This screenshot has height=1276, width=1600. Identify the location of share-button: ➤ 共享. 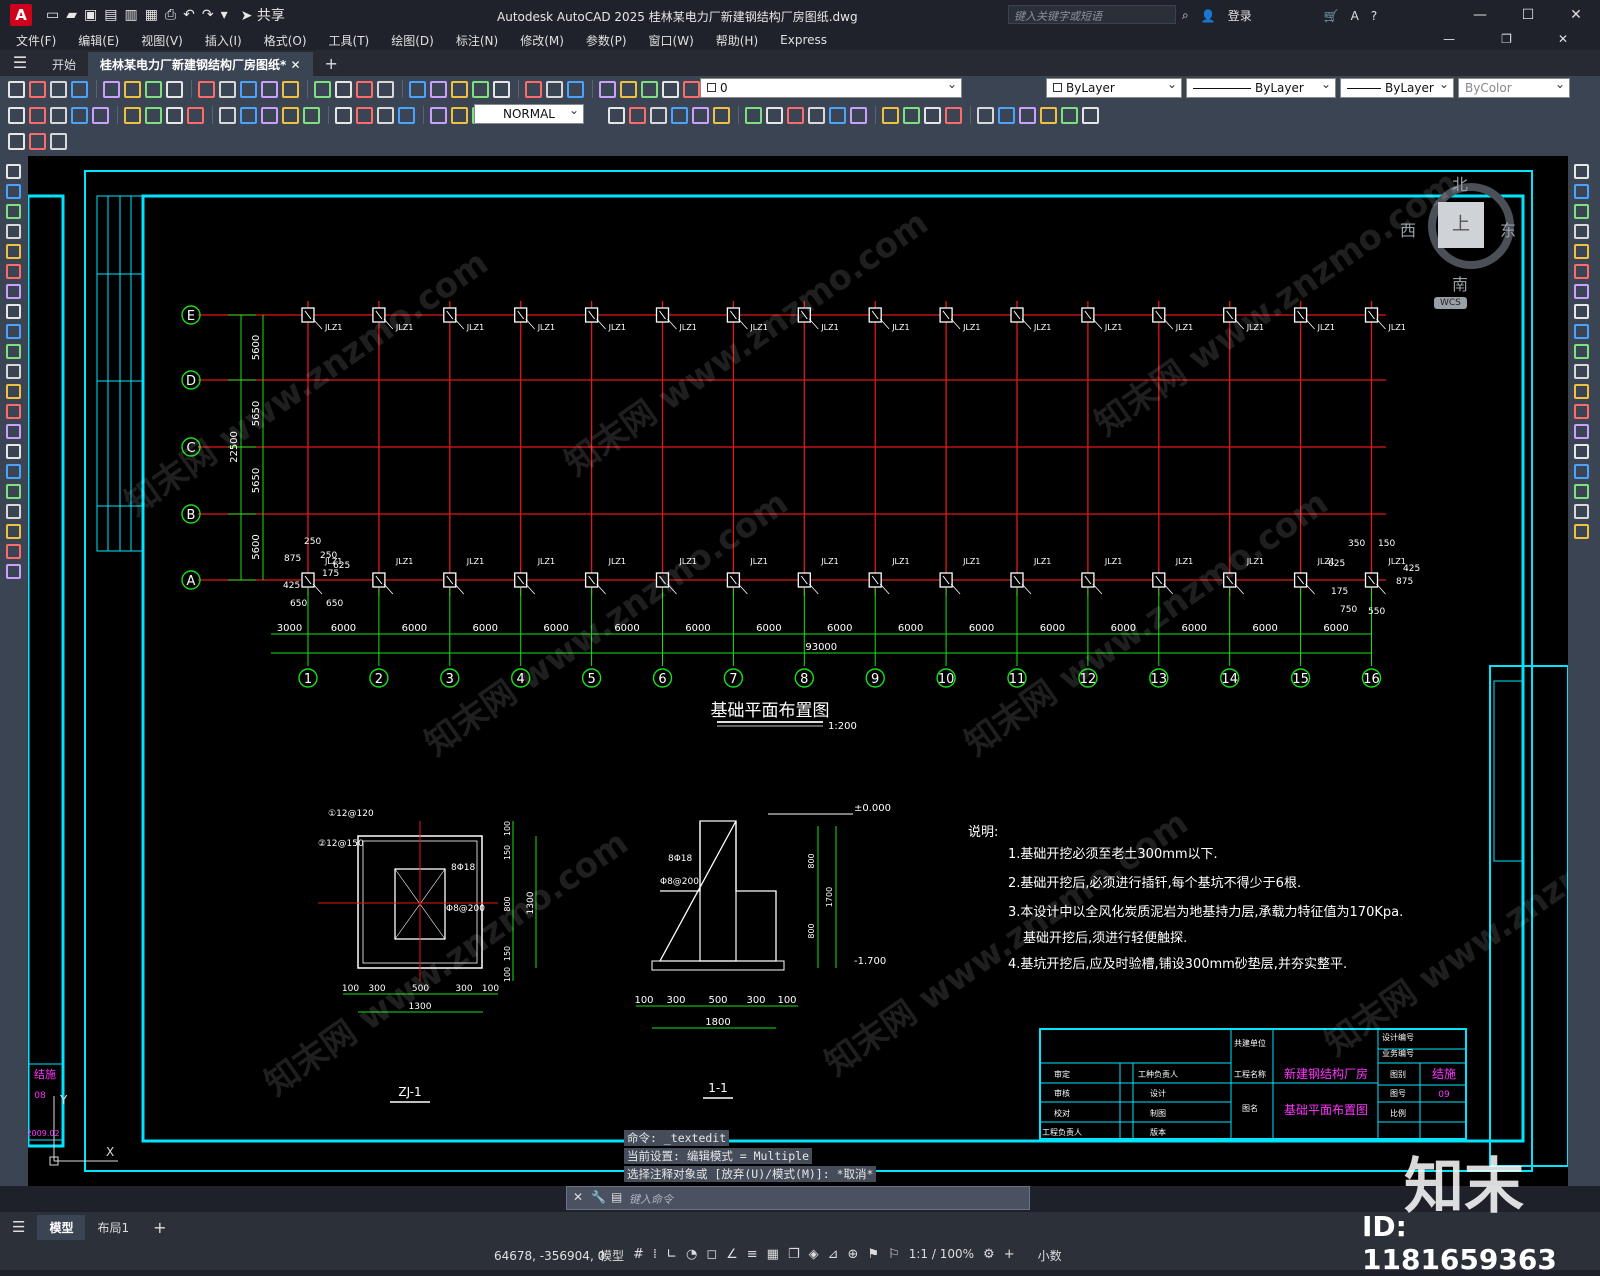
(263, 15).